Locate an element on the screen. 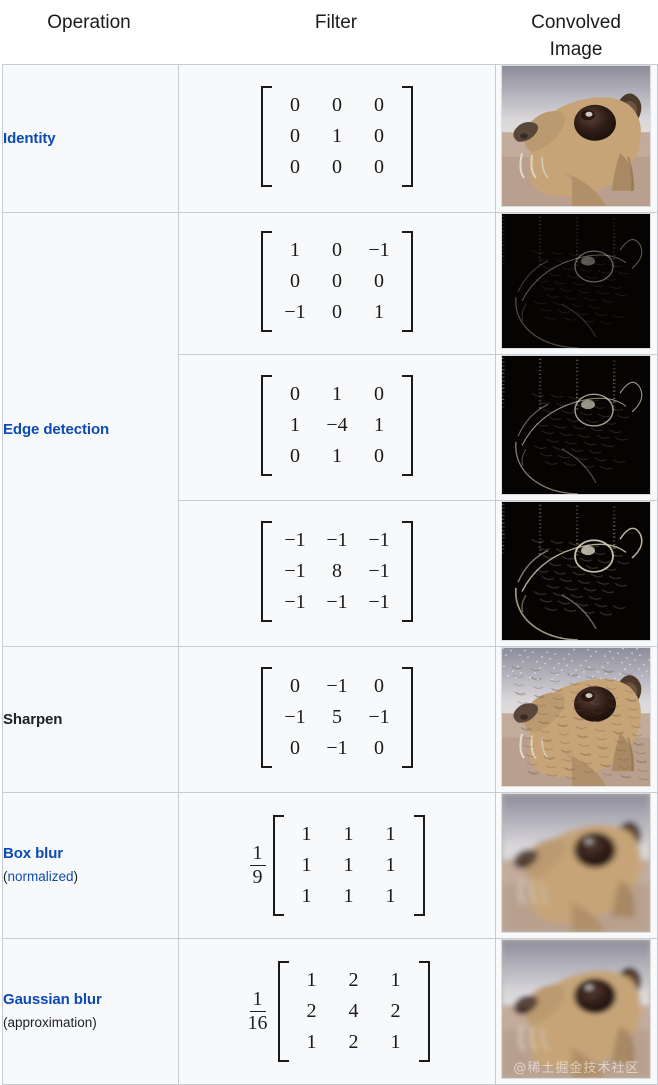 This screenshot has width=658, height=1085. fraction-numerator: 1 is located at coordinates (257, 1000).